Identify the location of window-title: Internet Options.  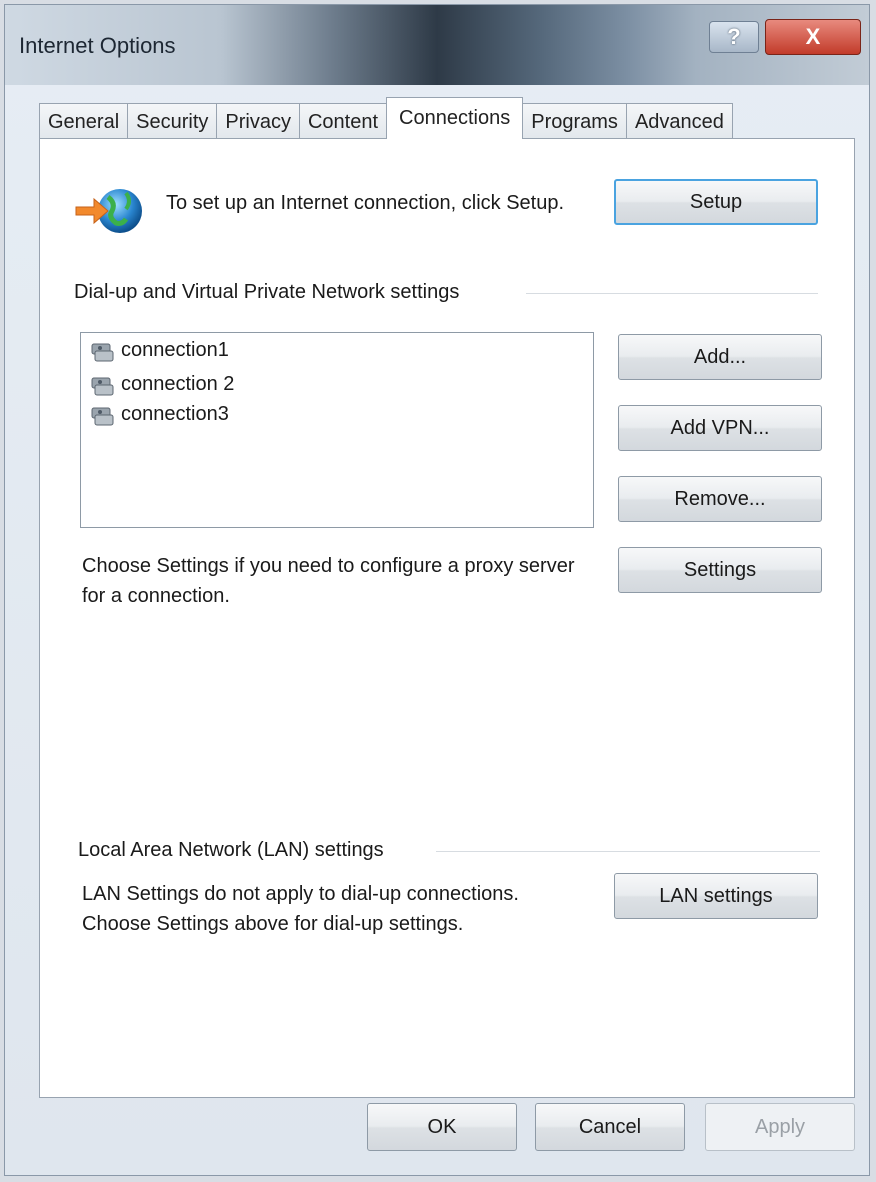
(97, 45).